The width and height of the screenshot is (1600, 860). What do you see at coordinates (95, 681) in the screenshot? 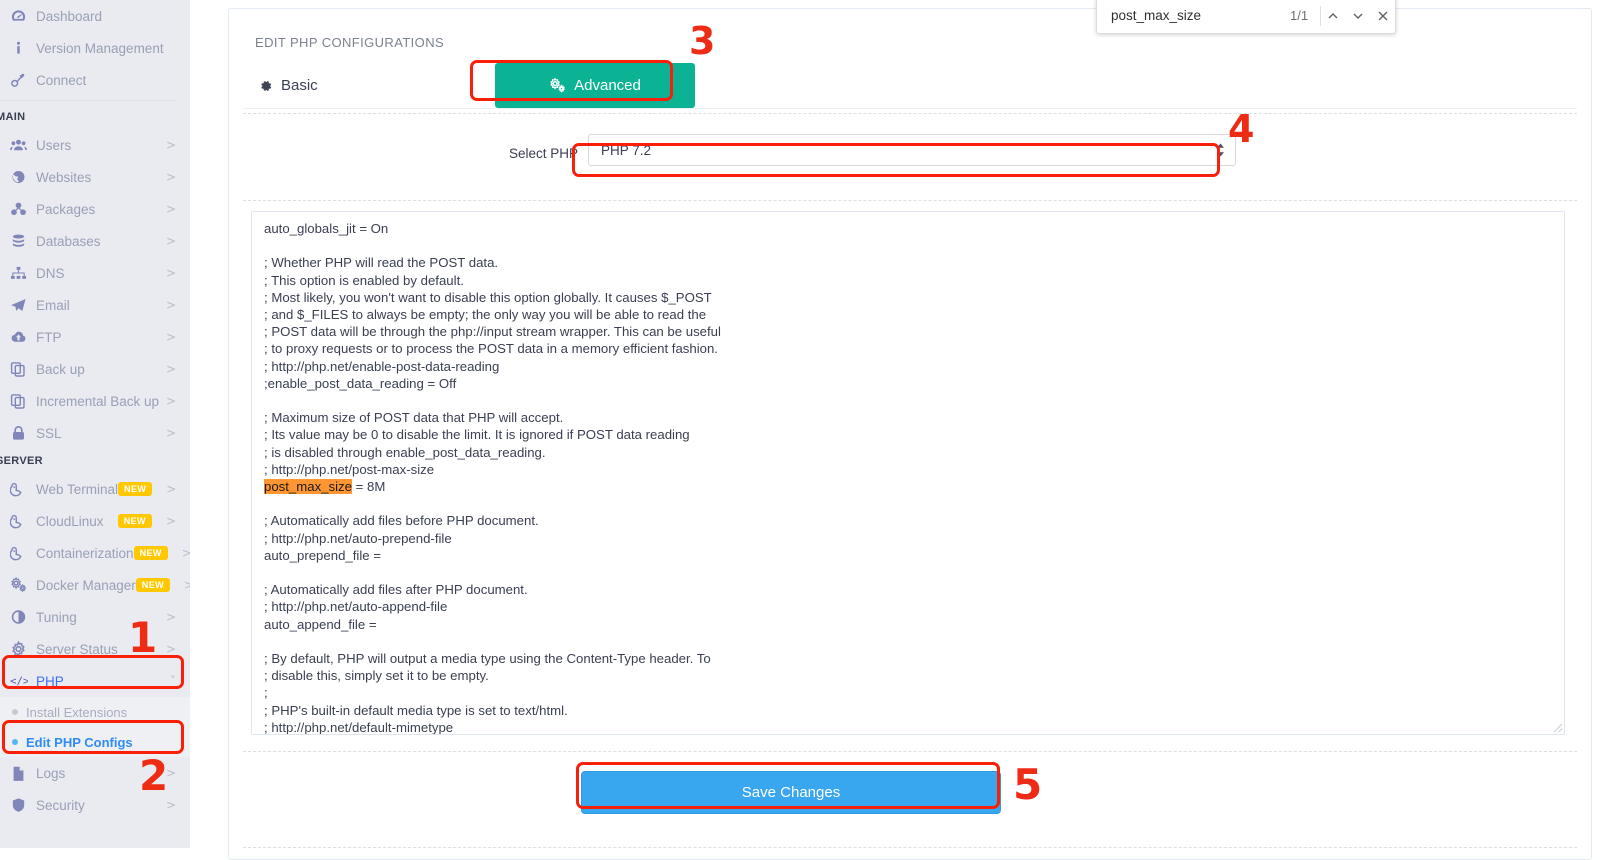
I see `sidebar-item-php: </> PHP ˅` at bounding box center [95, 681].